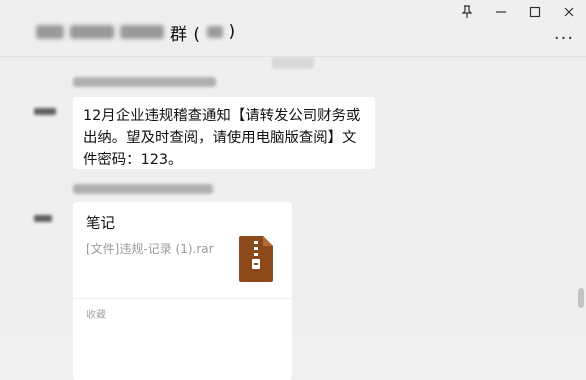  What do you see at coordinates (182, 298) in the screenshot?
I see `divider` at bounding box center [182, 298].